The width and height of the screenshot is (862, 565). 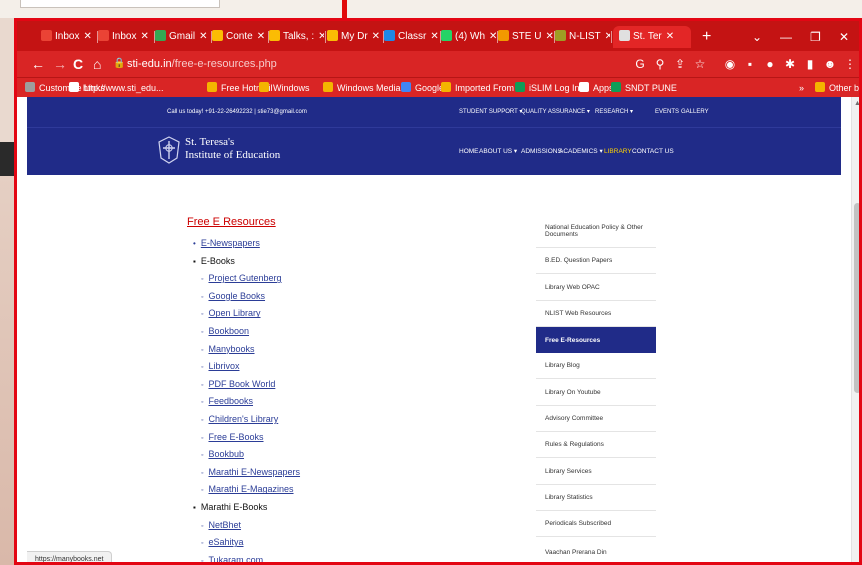 I want to click on main-nav-academics: ACADEMICS ▾, so click(x=581, y=152).